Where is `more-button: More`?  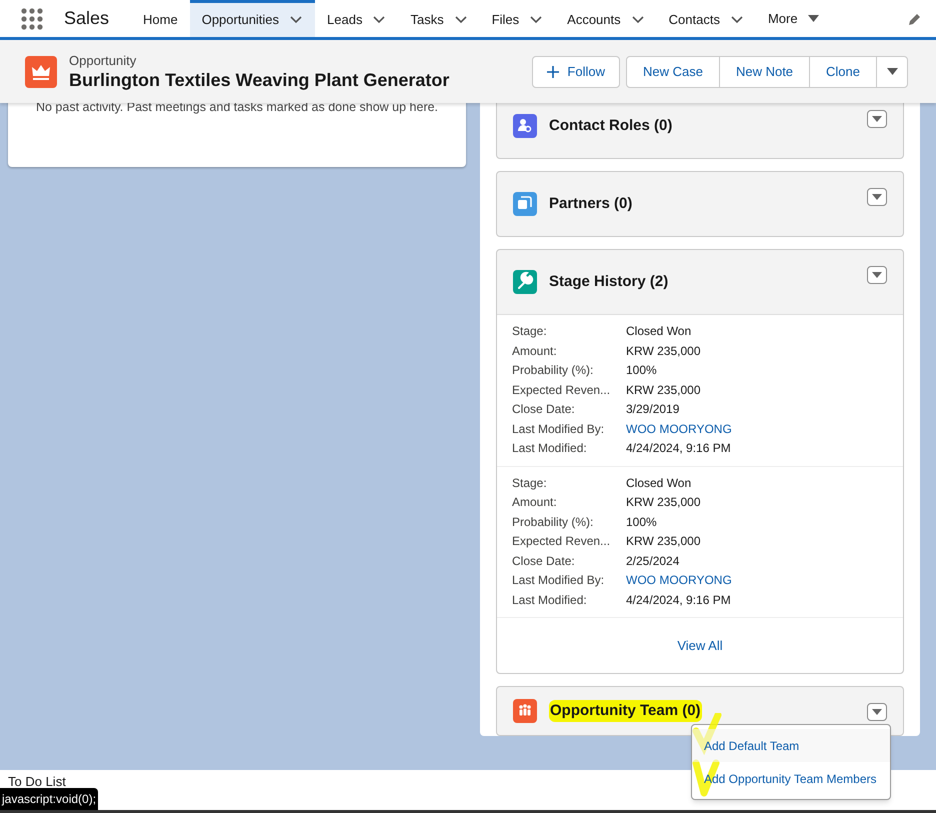 more-button: More is located at coordinates (793, 18).